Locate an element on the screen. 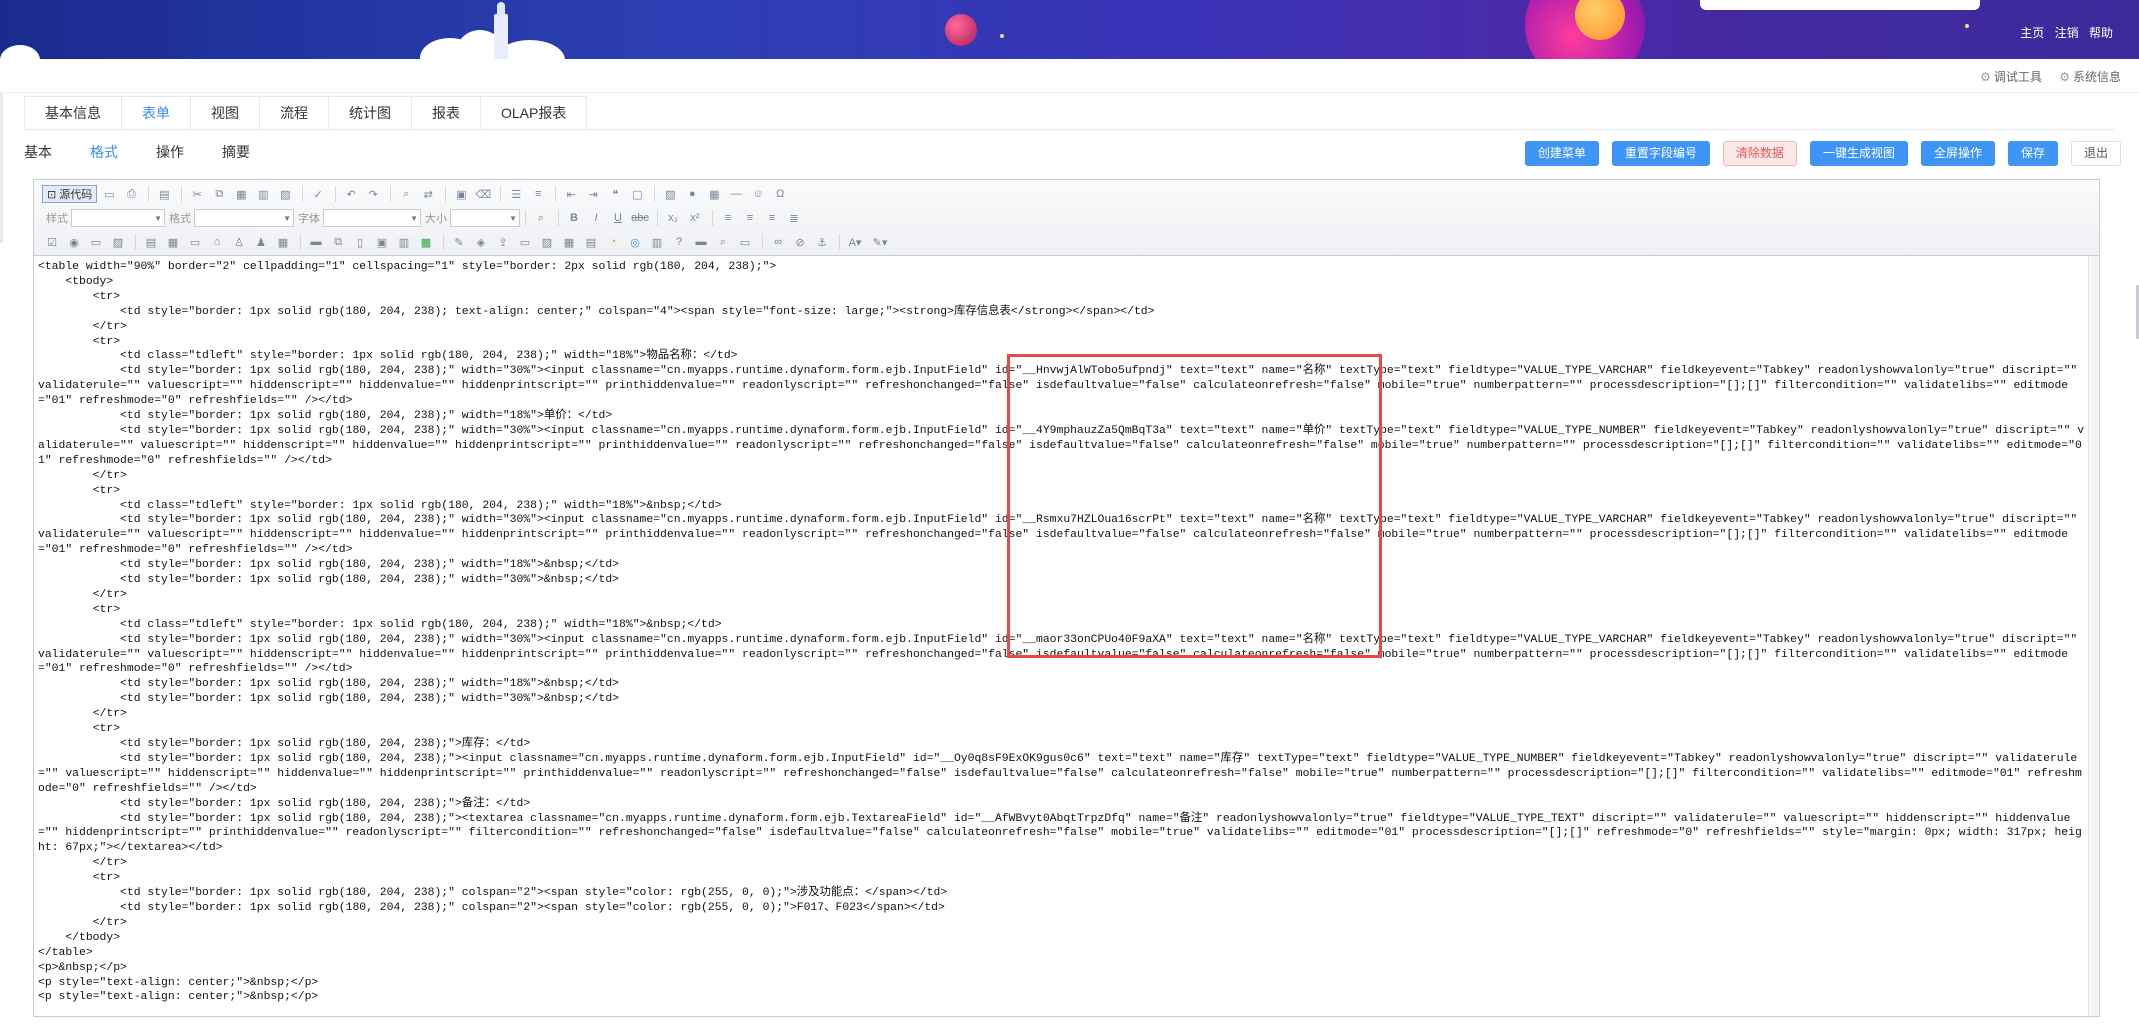  image-icon: ▨ is located at coordinates (670, 194).